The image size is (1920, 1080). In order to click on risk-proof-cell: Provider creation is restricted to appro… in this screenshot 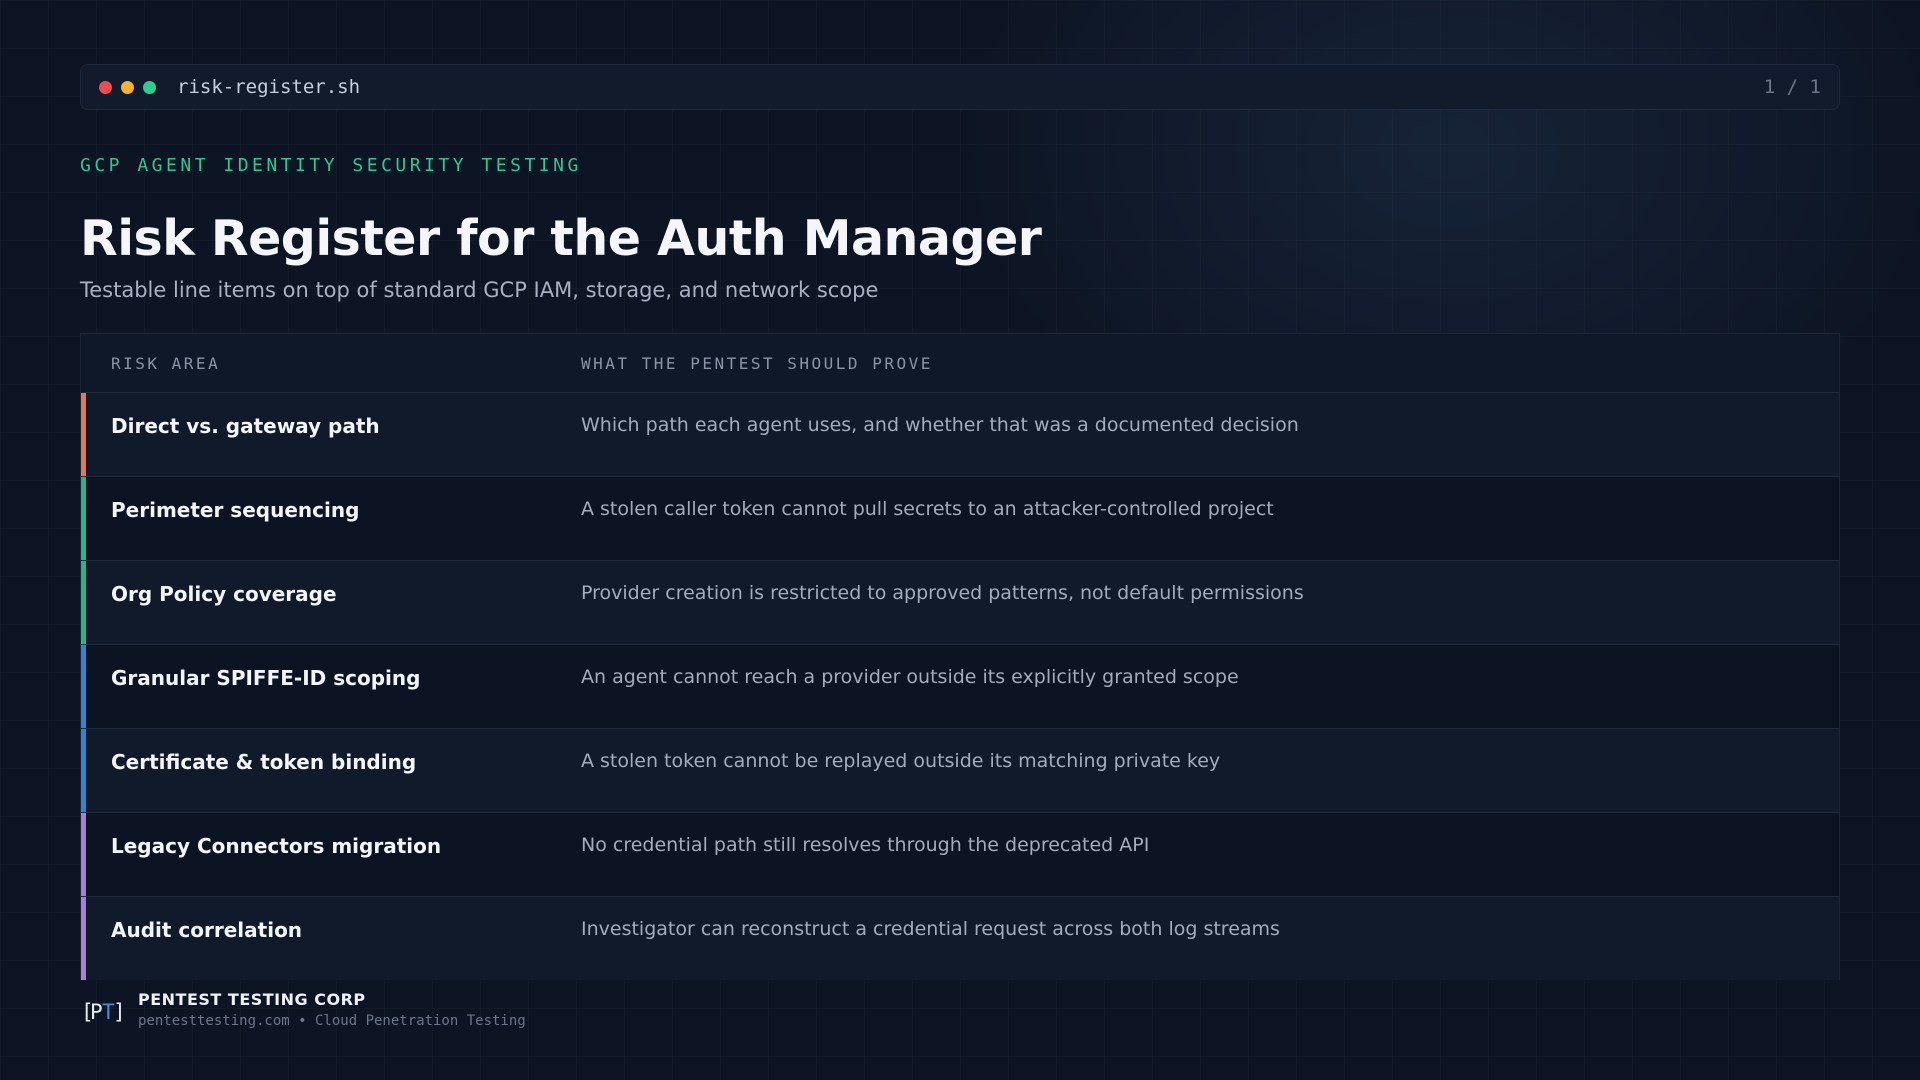, I will do `click(942, 593)`.